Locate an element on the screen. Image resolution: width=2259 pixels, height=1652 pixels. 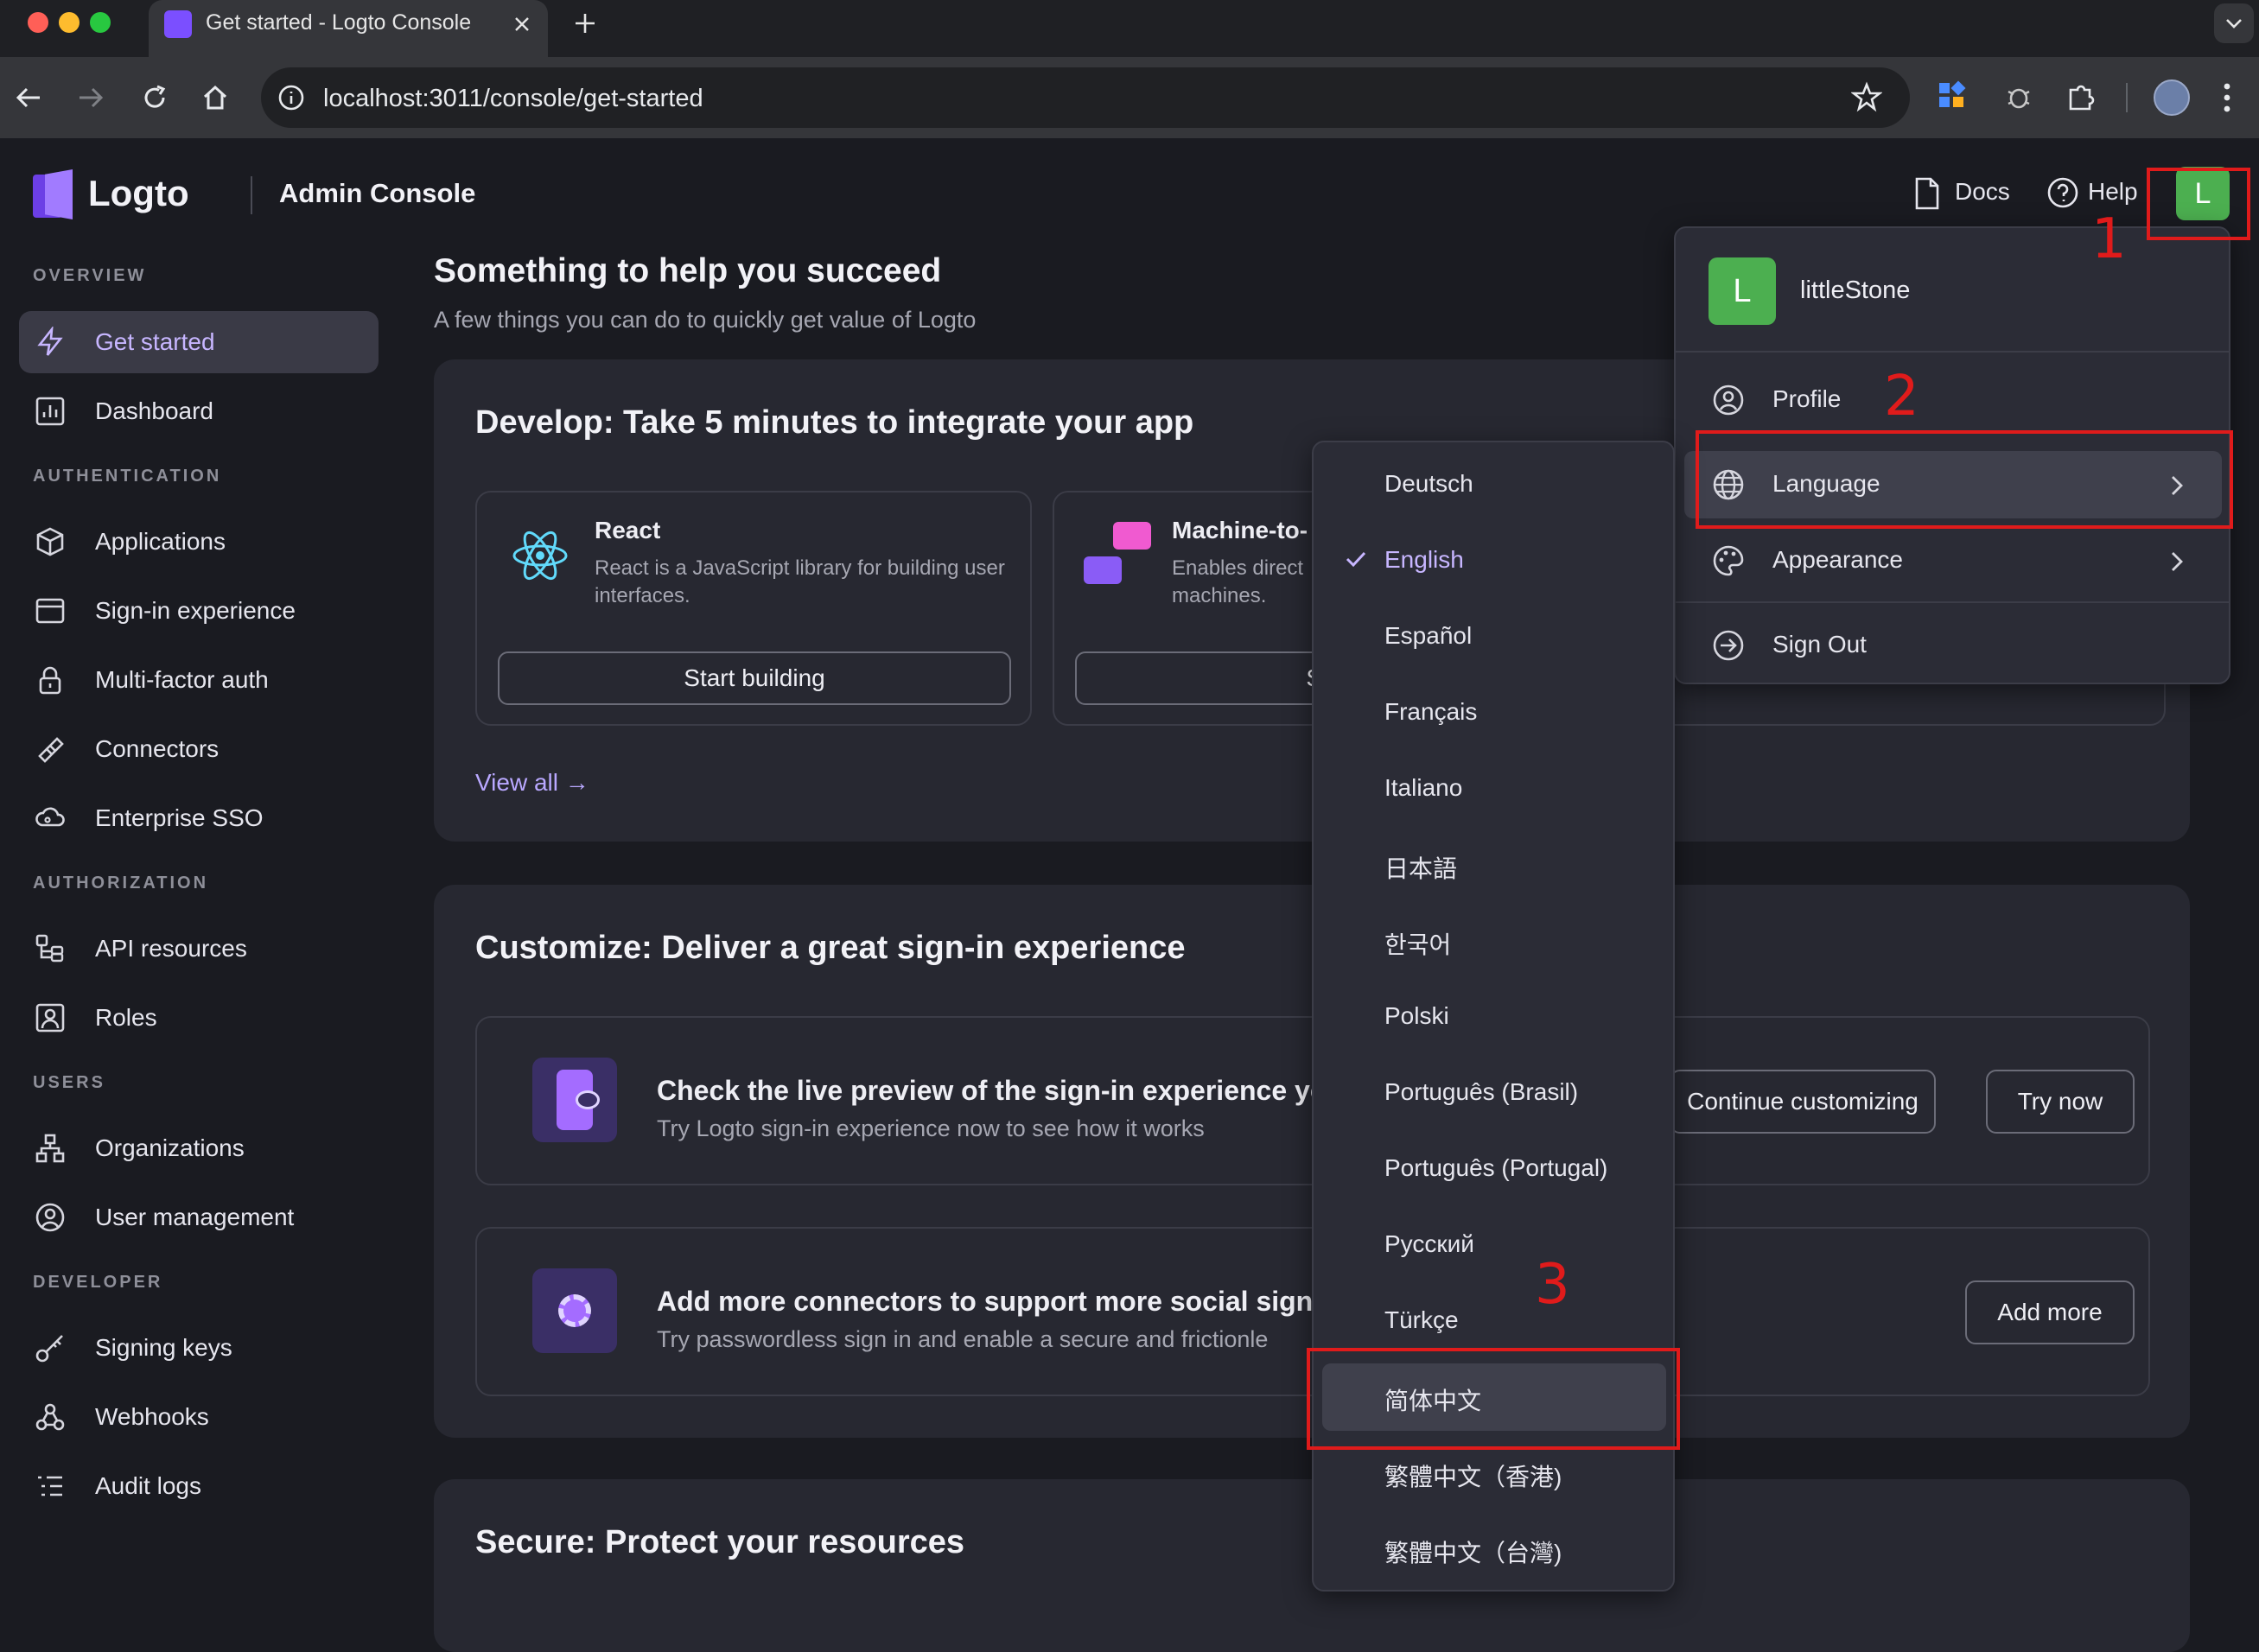
phone-preview-icon is located at coordinates (574, 1100).